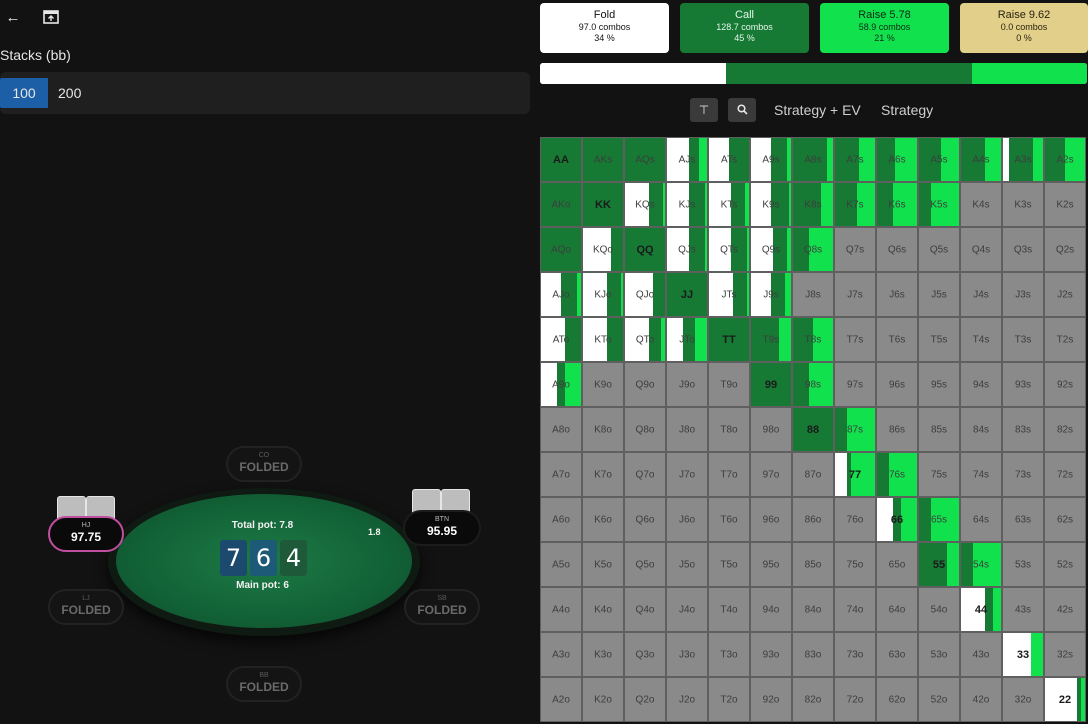 This screenshot has width=1088, height=724. I want to click on hand-cell: QTs, so click(729, 249).